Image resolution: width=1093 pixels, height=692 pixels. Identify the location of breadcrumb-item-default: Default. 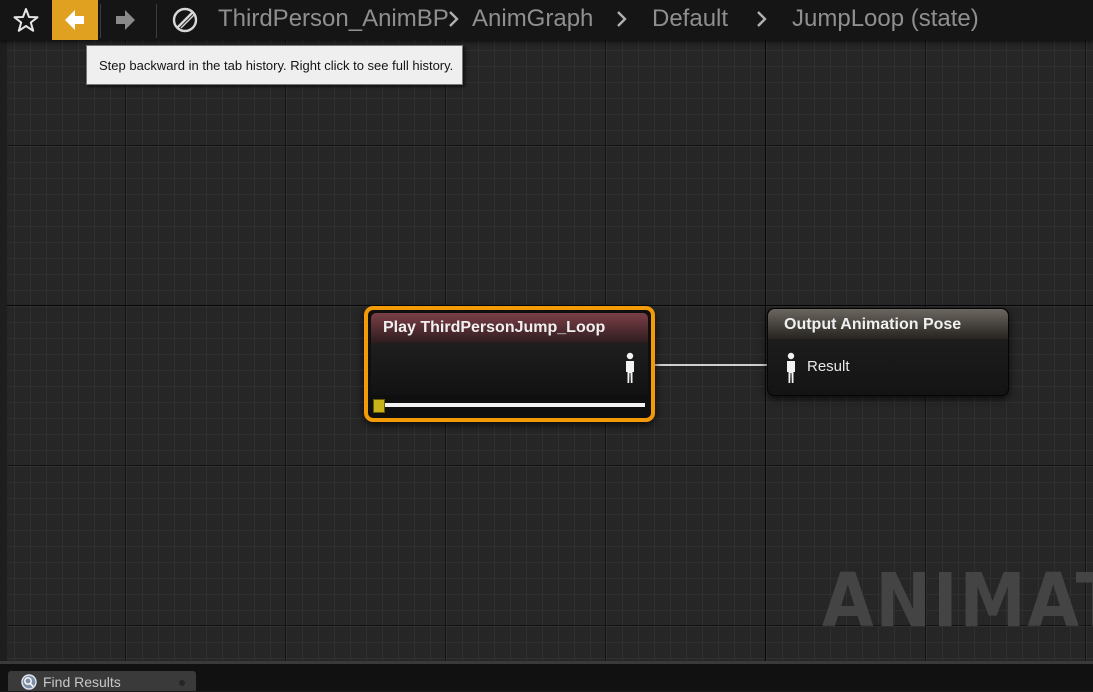
(690, 19).